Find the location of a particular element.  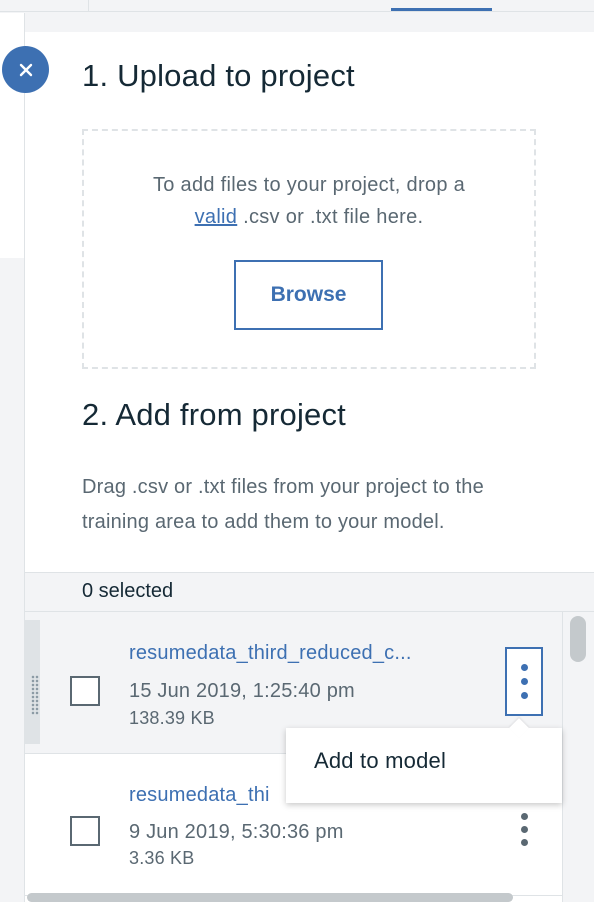

selected-count: 0 selected is located at coordinates (128, 591).